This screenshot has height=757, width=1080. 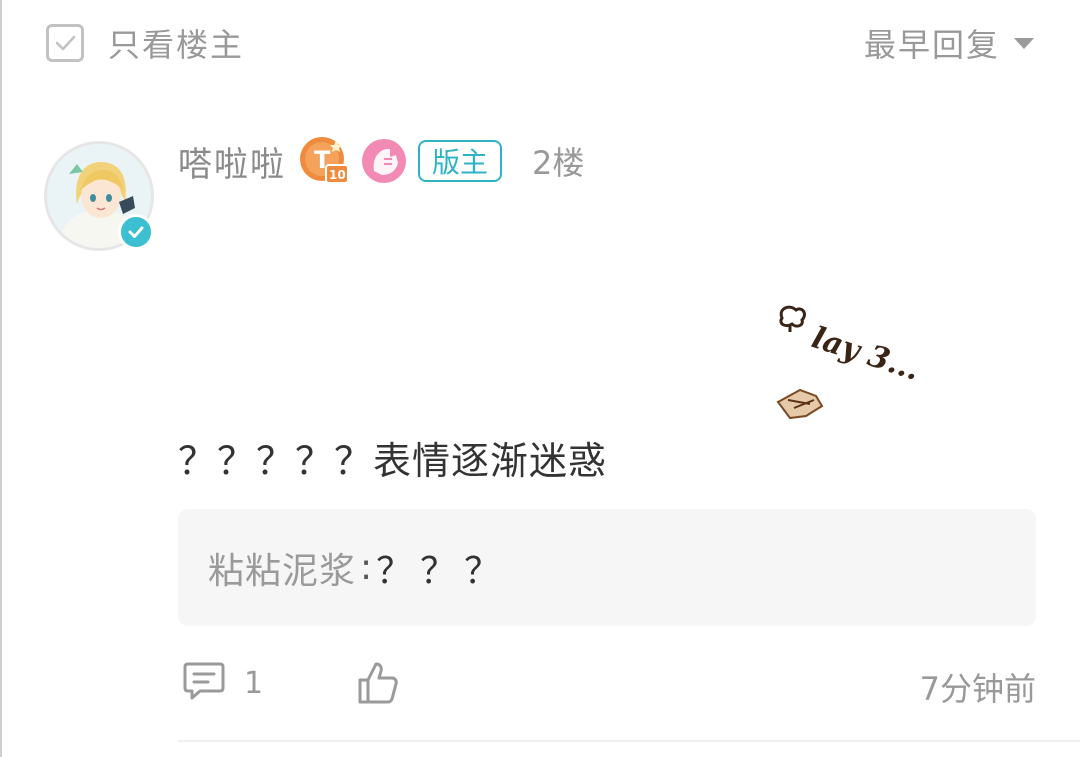 I want to click on verified-check-icon, so click(x=136, y=232).